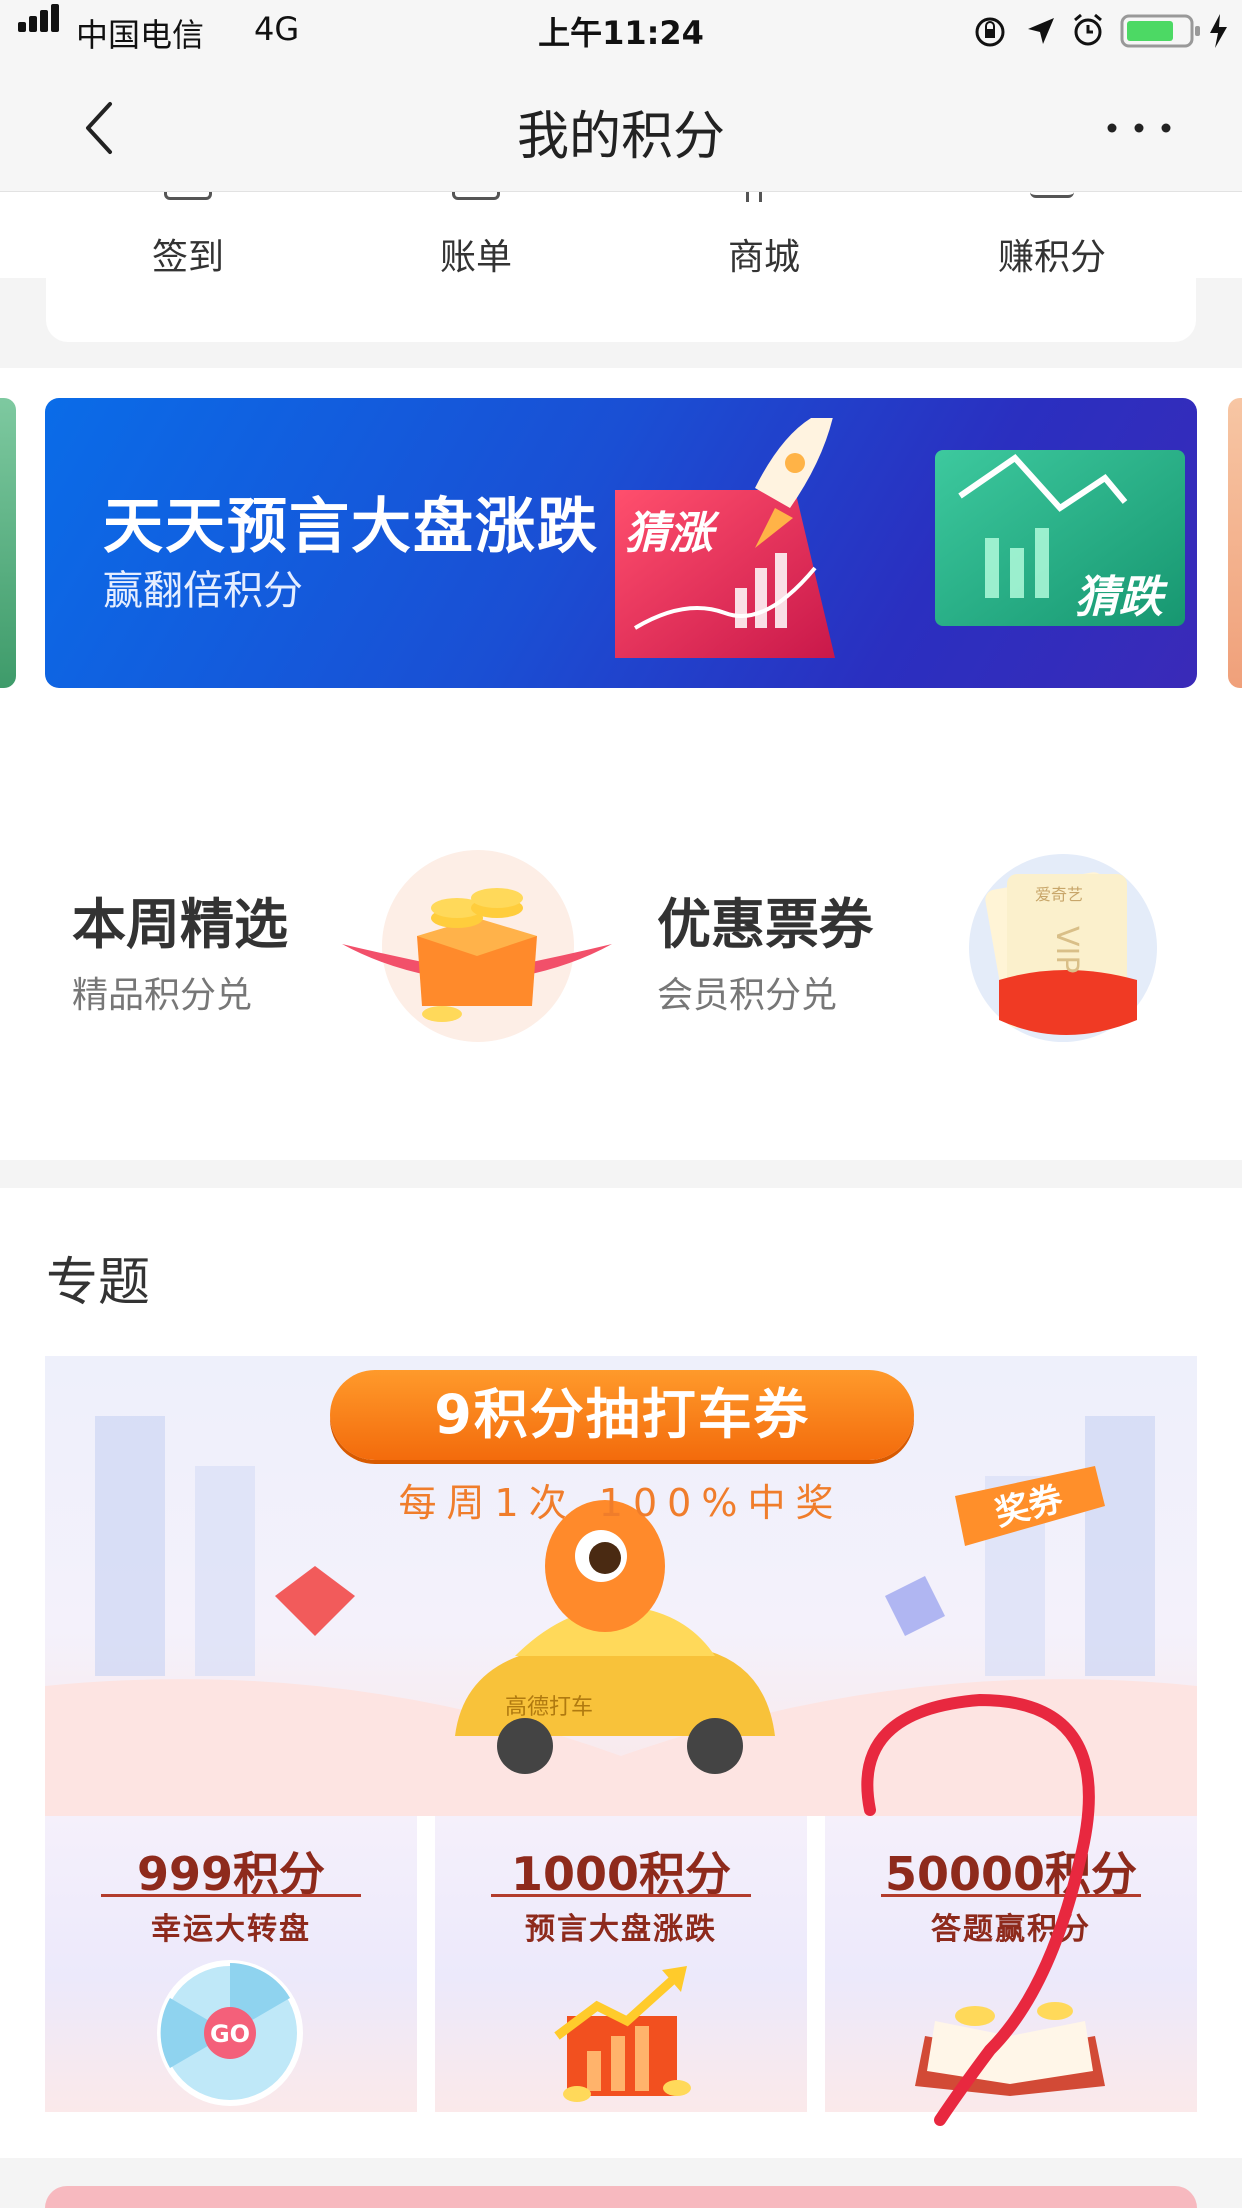  I want to click on rise-fall-graphic-icon: 猜涨 猜跌, so click(900, 538).